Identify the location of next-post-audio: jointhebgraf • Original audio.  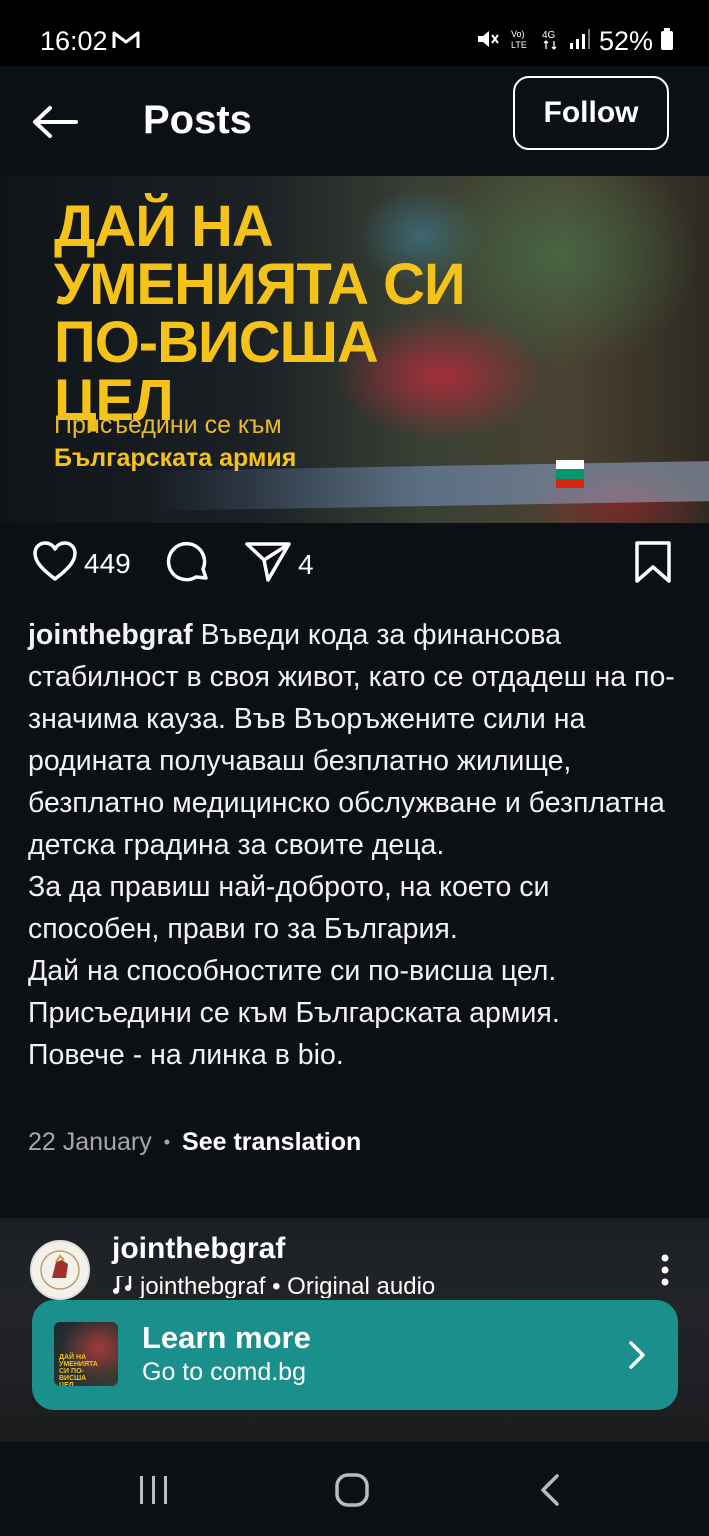
(273, 1287).